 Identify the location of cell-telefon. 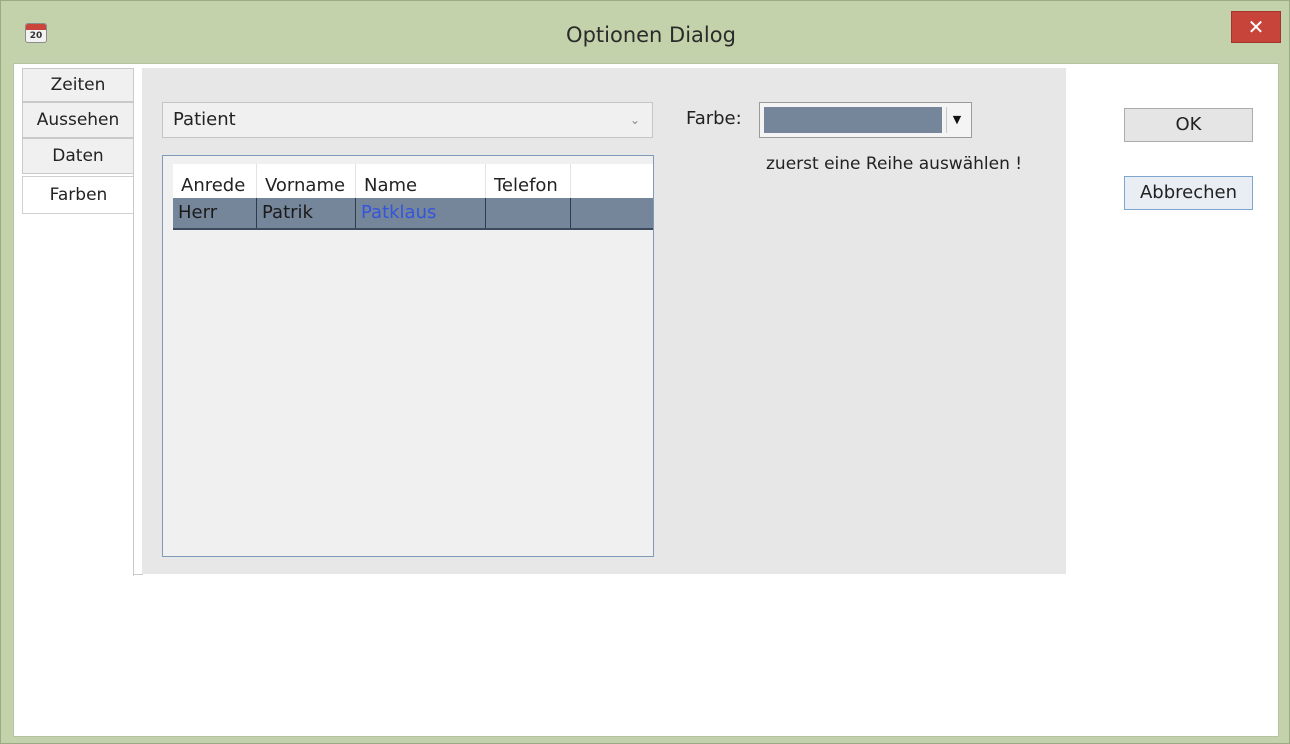
(528, 213).